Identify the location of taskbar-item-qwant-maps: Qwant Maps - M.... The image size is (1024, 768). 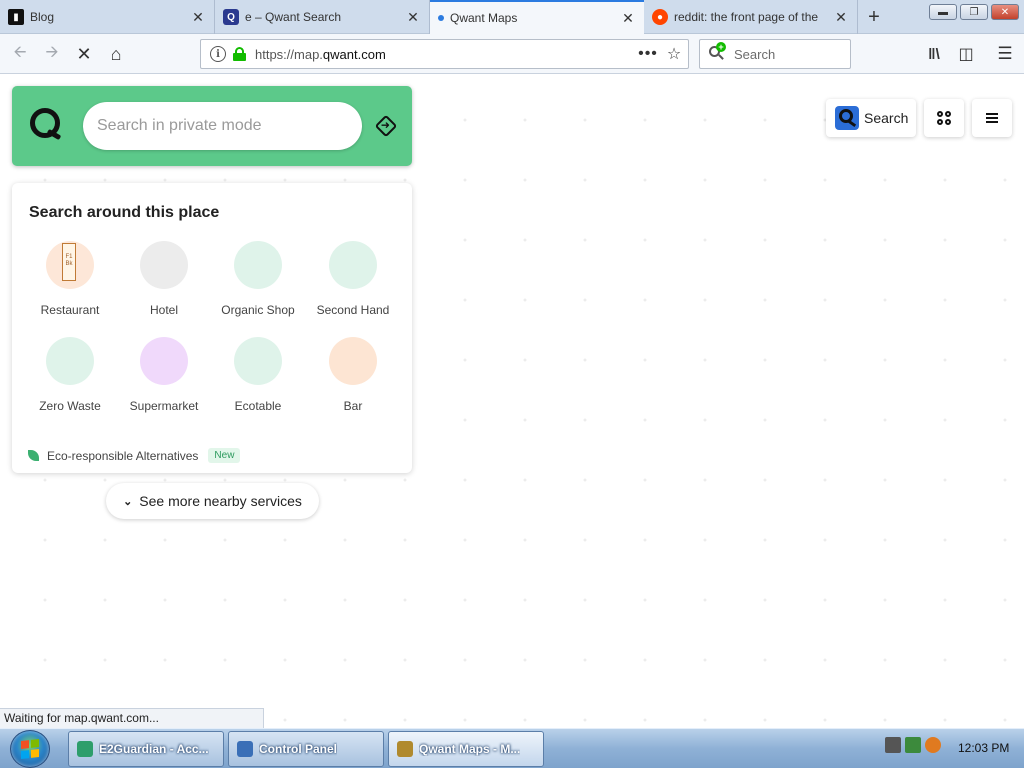
(466, 749).